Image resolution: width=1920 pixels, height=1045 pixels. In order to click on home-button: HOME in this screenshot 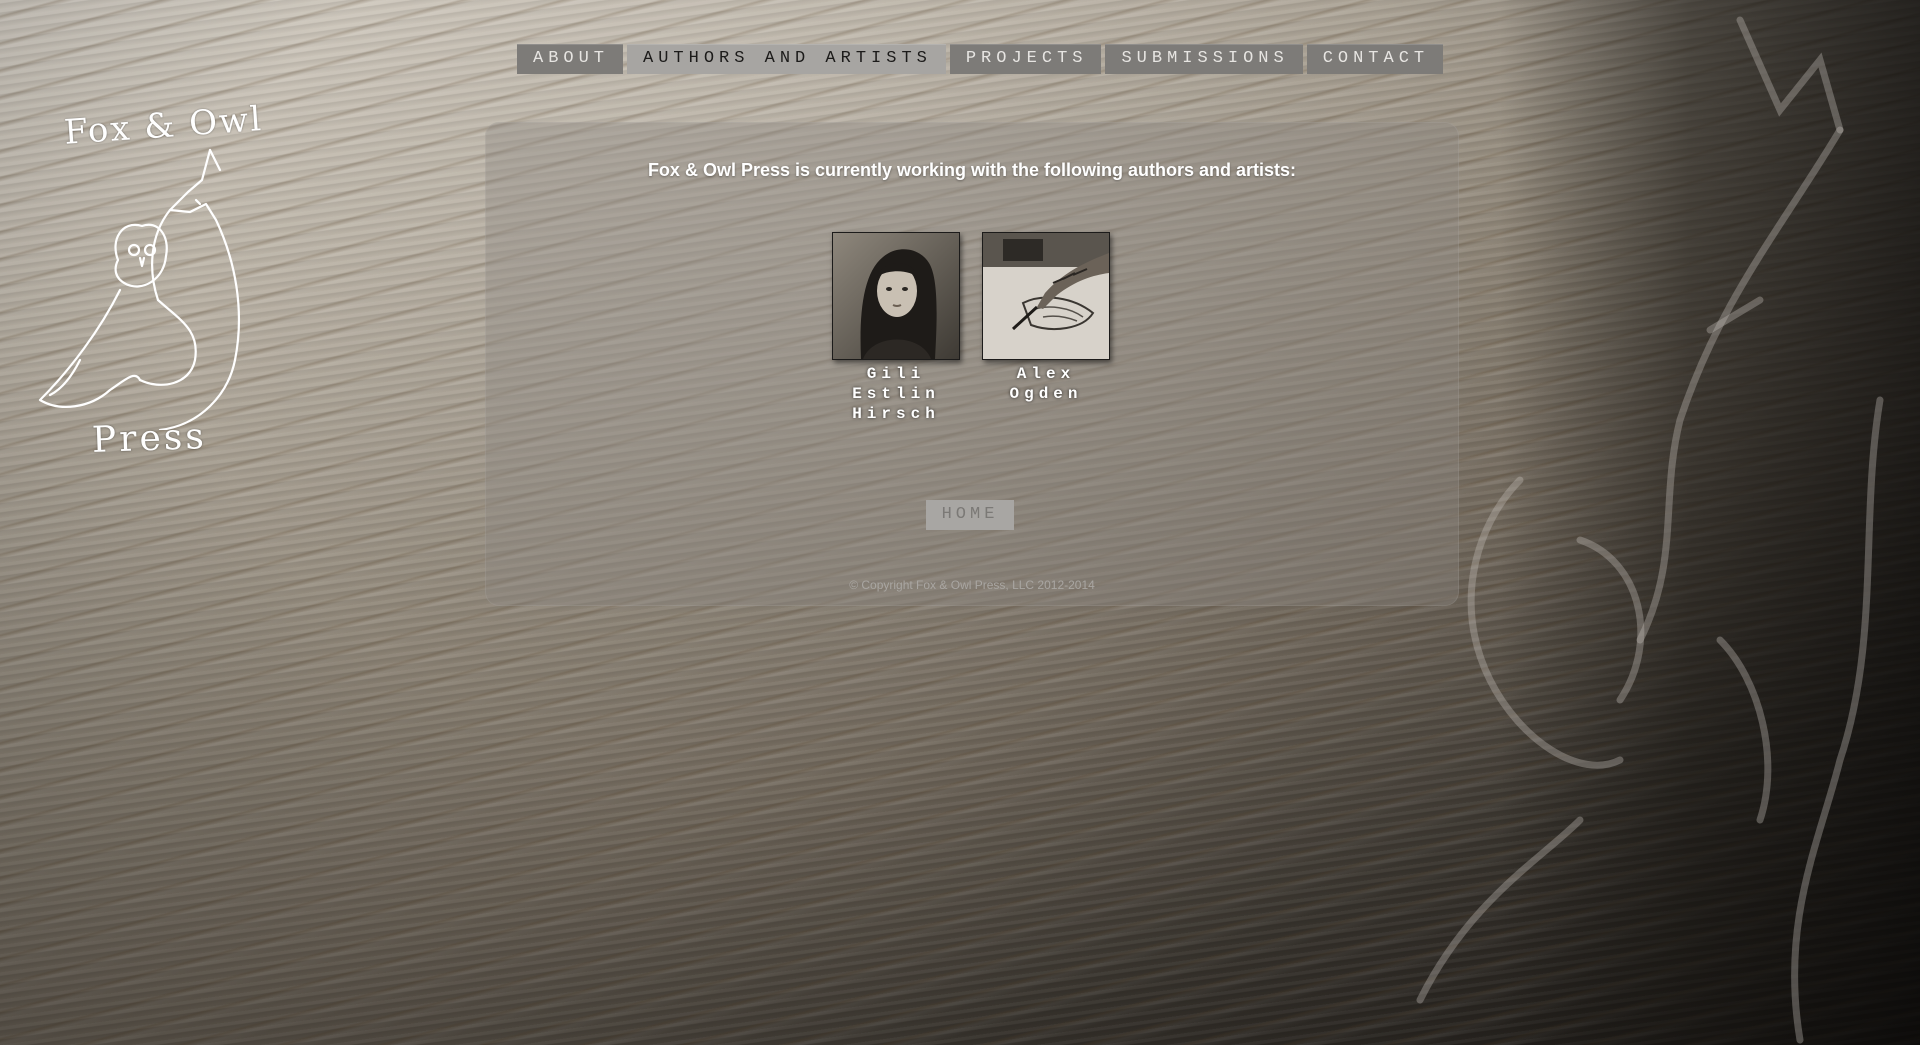, I will do `click(970, 515)`.